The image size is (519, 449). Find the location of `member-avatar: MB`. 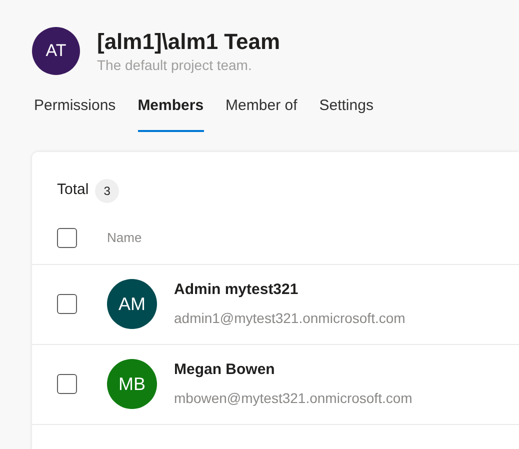

member-avatar: MB is located at coordinates (132, 384).